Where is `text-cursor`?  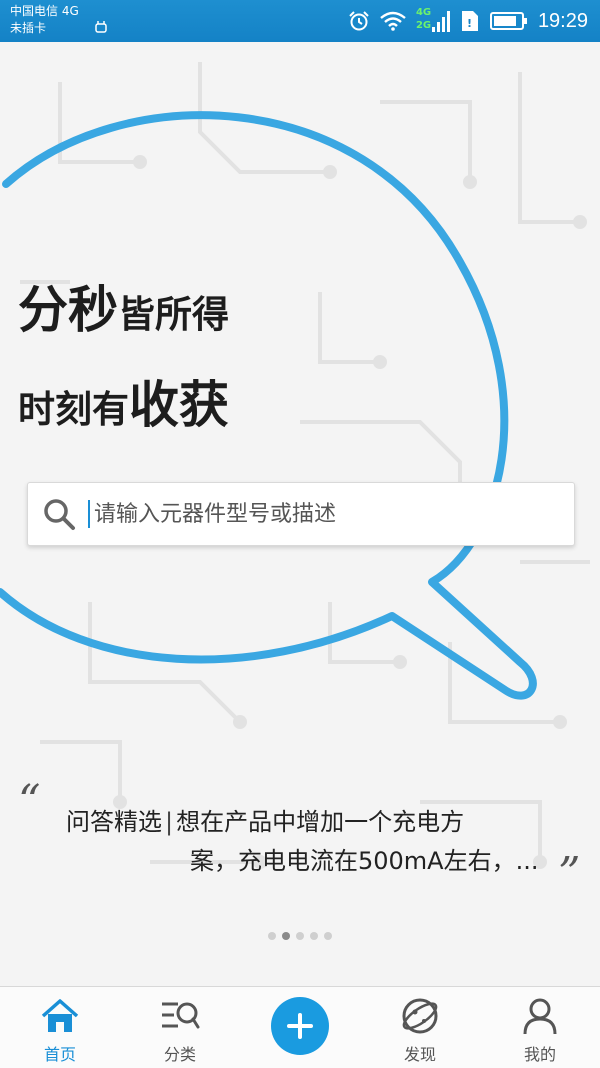 text-cursor is located at coordinates (89, 514).